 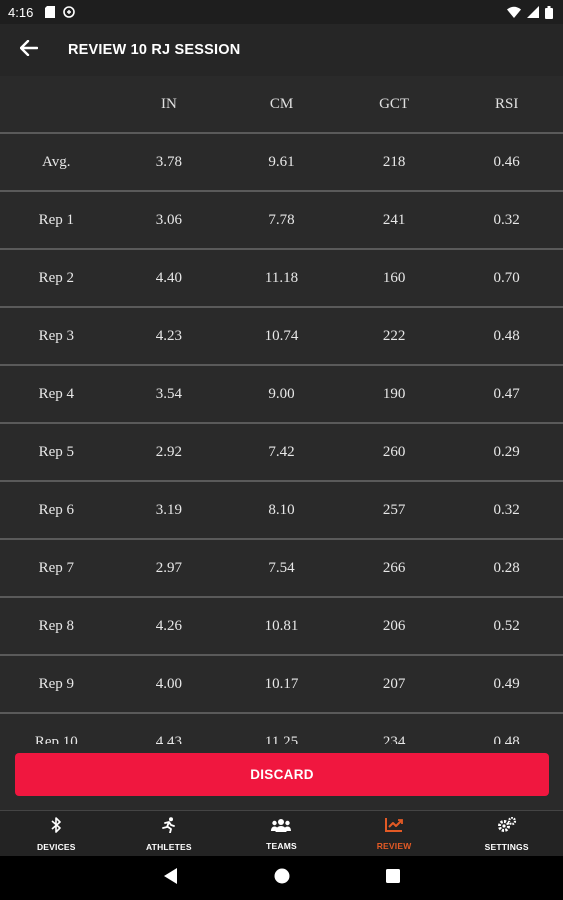 What do you see at coordinates (56, 846) in the screenshot?
I see `nav-label-devices: DEVICES` at bounding box center [56, 846].